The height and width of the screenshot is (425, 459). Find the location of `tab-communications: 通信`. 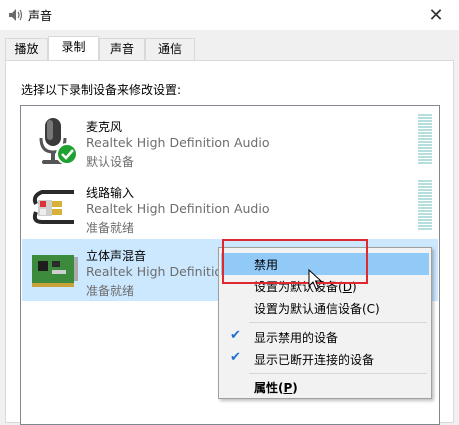

tab-communications: 通信 is located at coordinates (170, 49).